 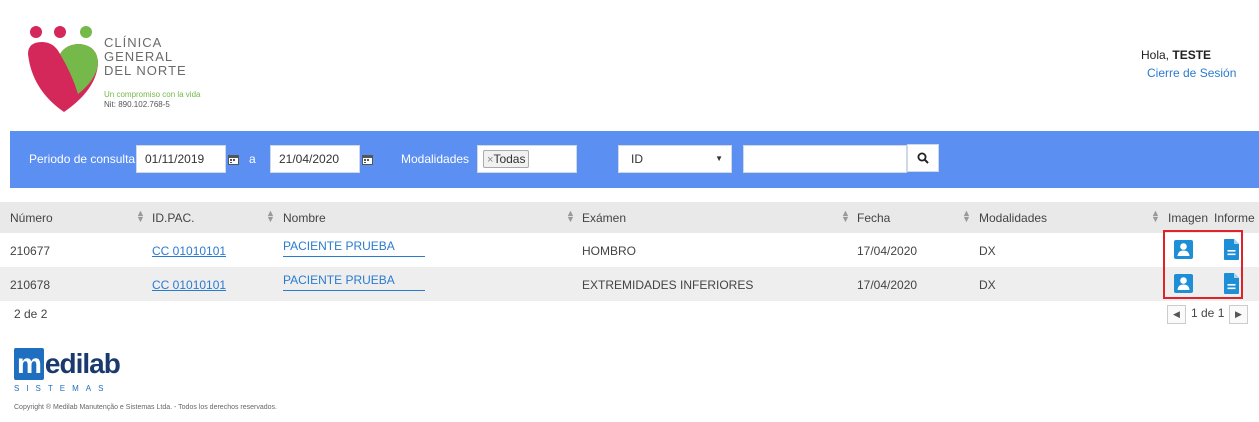 What do you see at coordinates (509, 159) in the screenshot?
I see `modality-tag-label: Todas` at bounding box center [509, 159].